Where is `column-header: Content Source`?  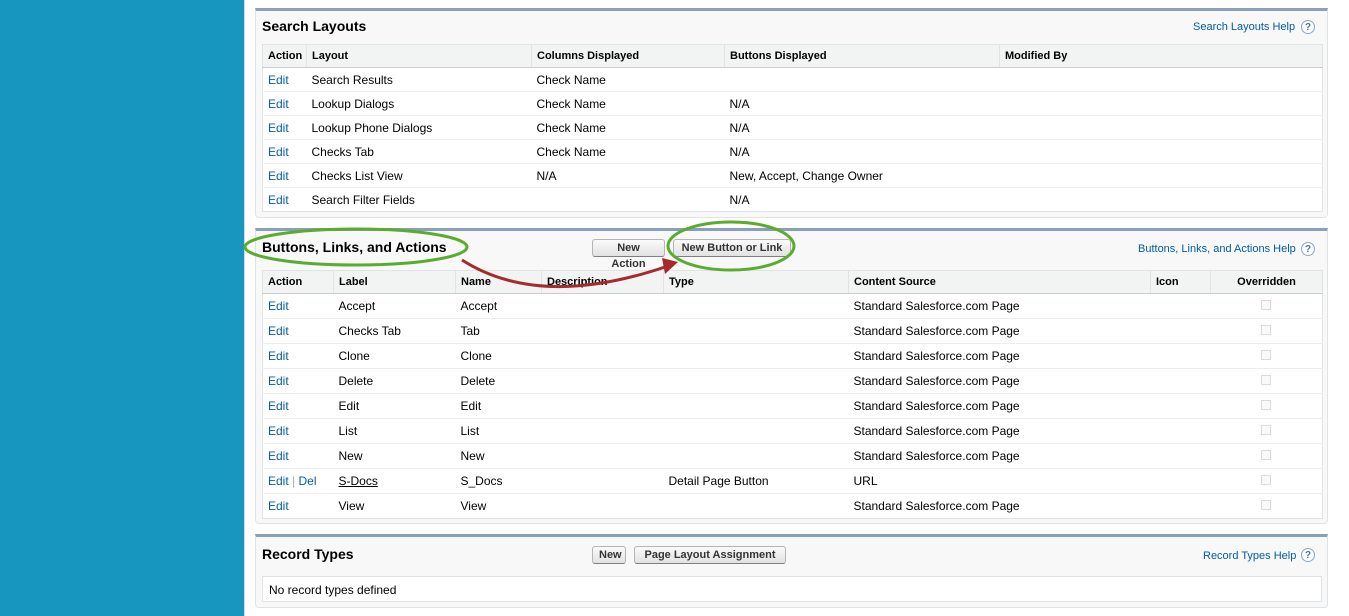
column-header: Content Source is located at coordinates (999, 282).